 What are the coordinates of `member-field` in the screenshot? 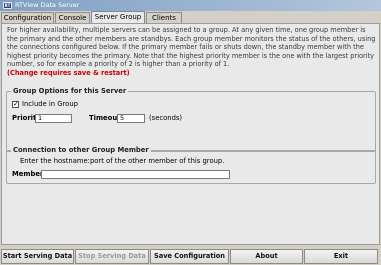 It's located at (135, 174).